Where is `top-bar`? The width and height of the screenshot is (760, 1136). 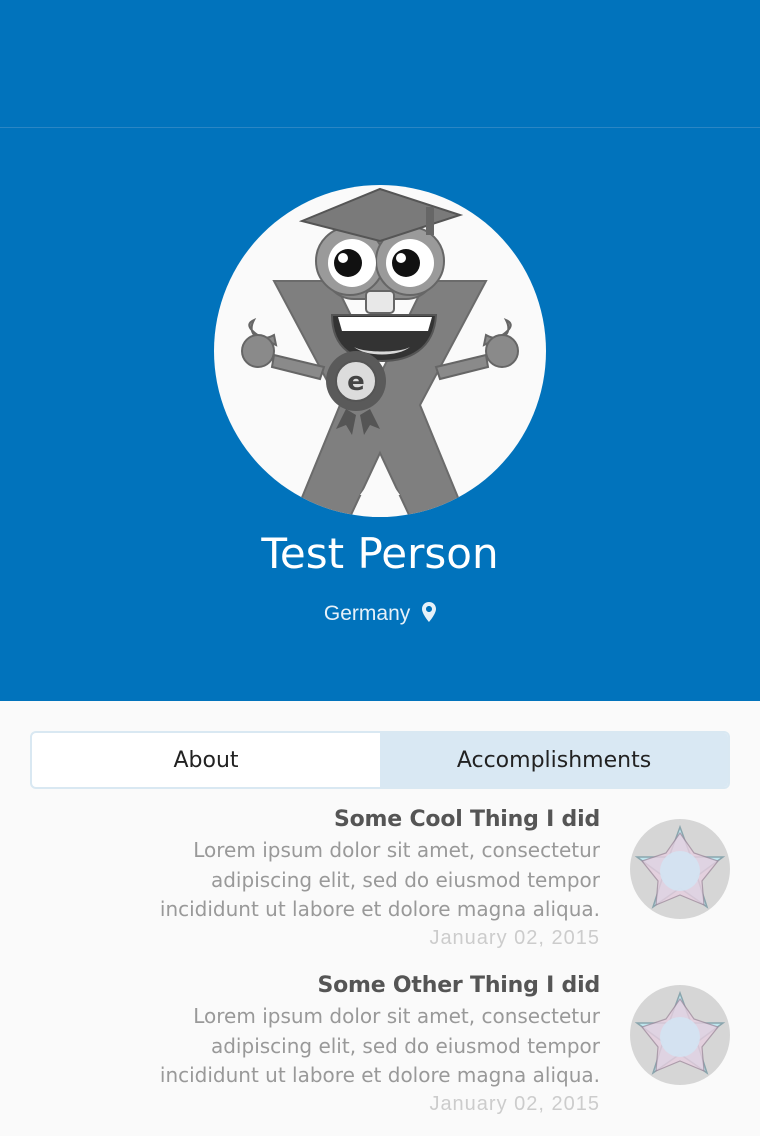 top-bar is located at coordinates (380, 64).